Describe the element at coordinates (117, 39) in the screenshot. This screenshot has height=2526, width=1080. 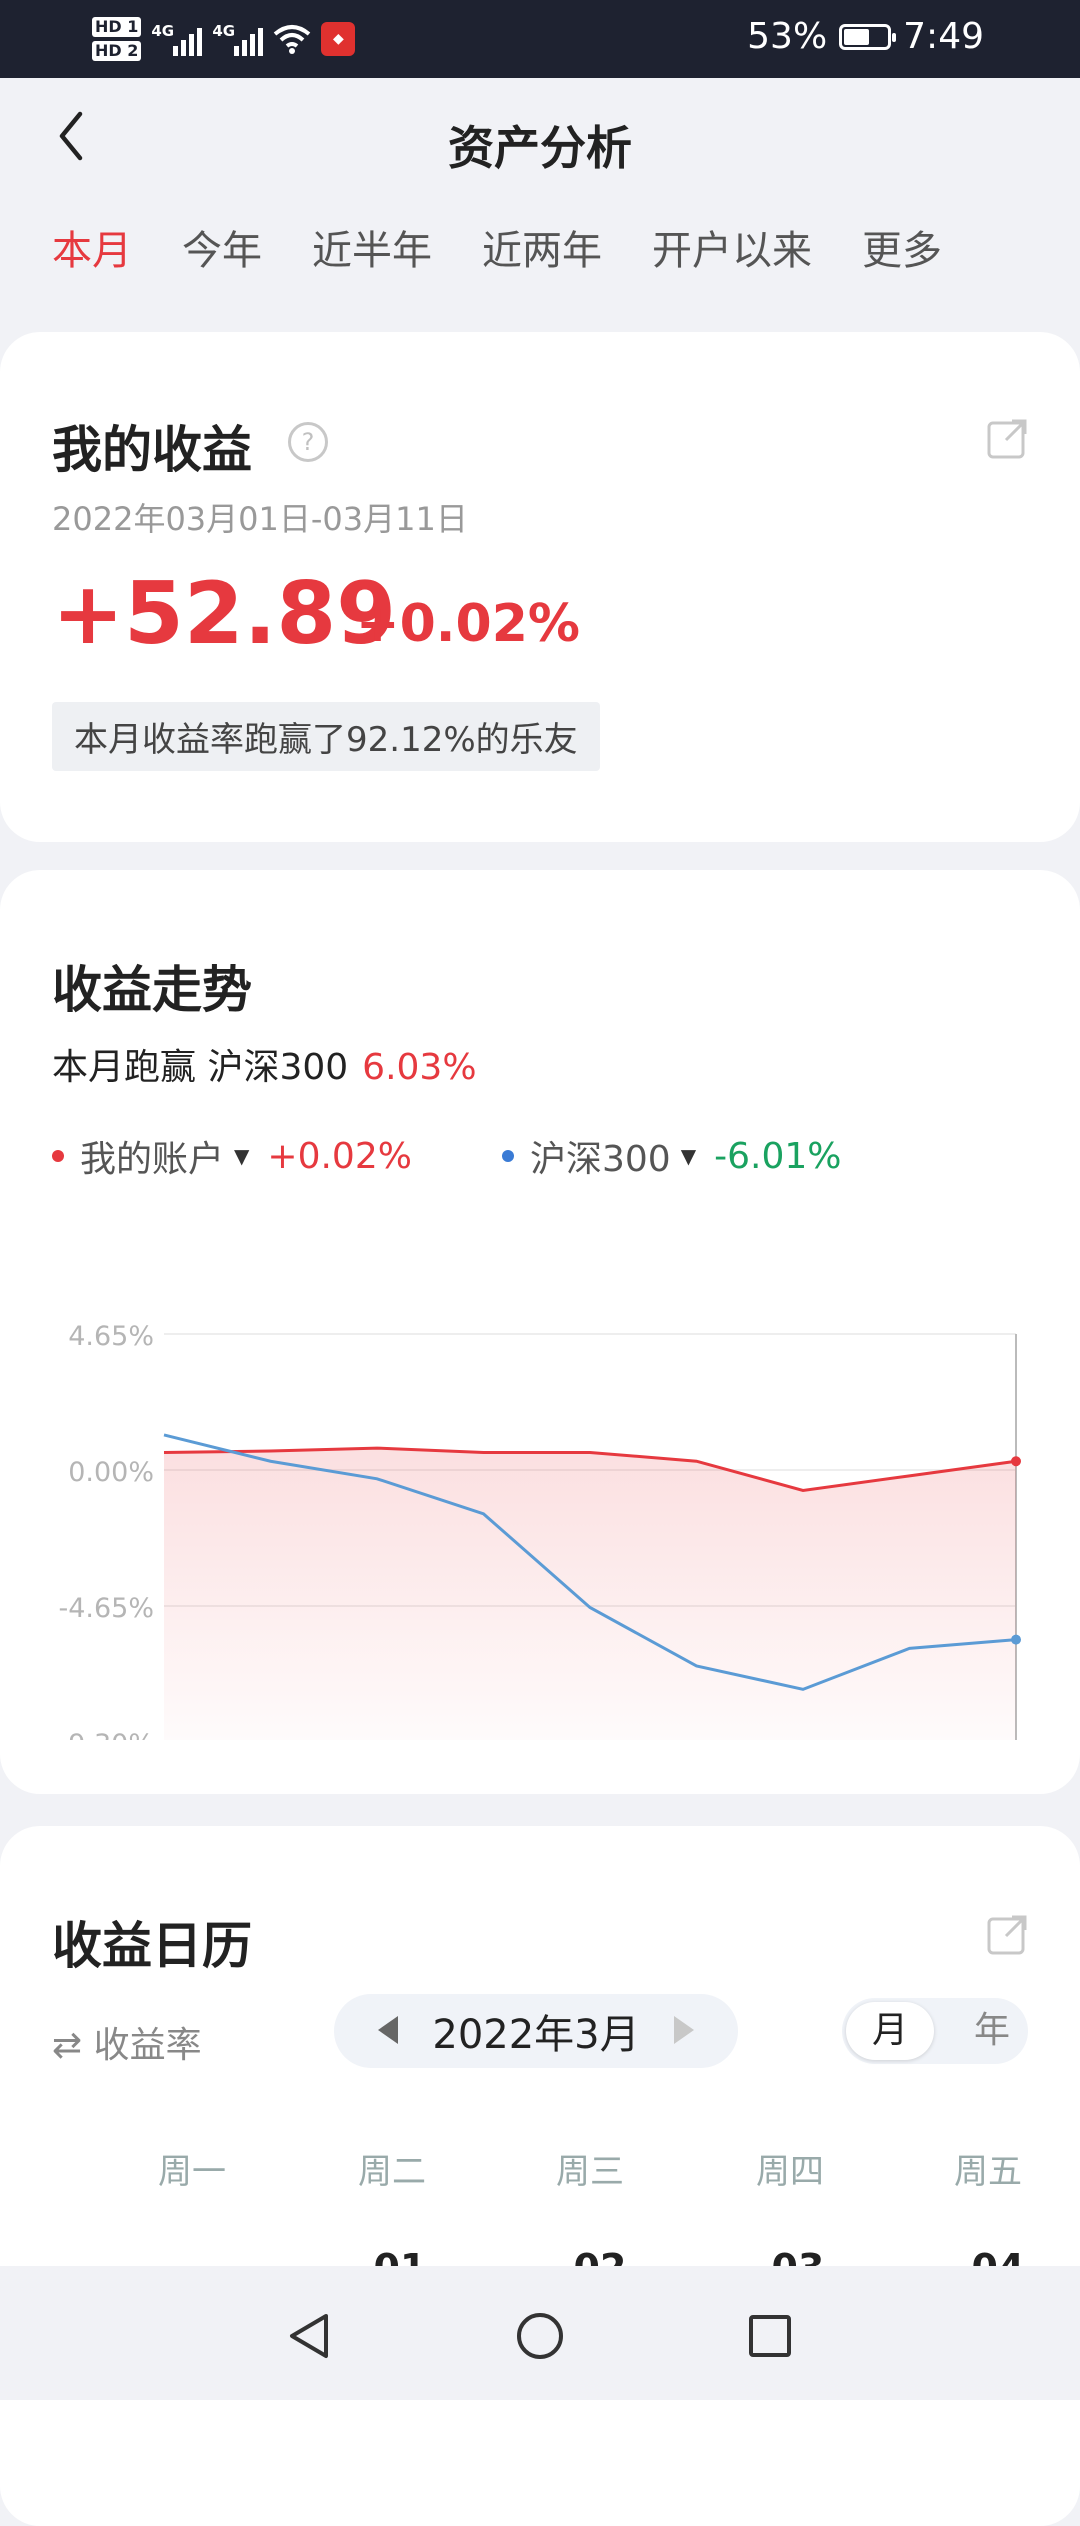
I see `sim-hd-indicators: HD 1 HD 2` at that location.